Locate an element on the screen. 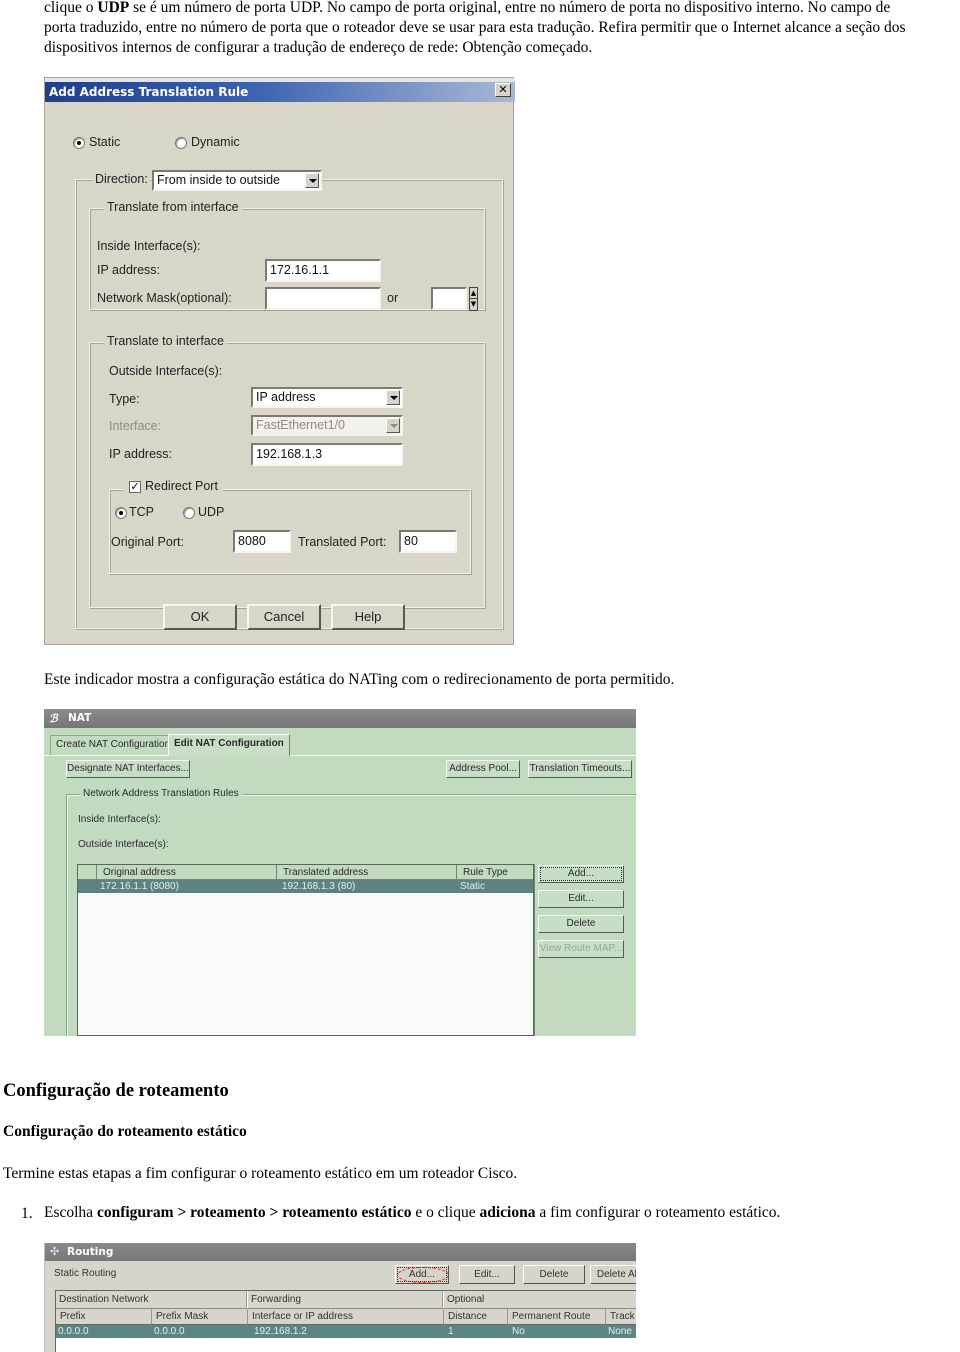  direction-select: From inside to outside is located at coordinates (237, 180).